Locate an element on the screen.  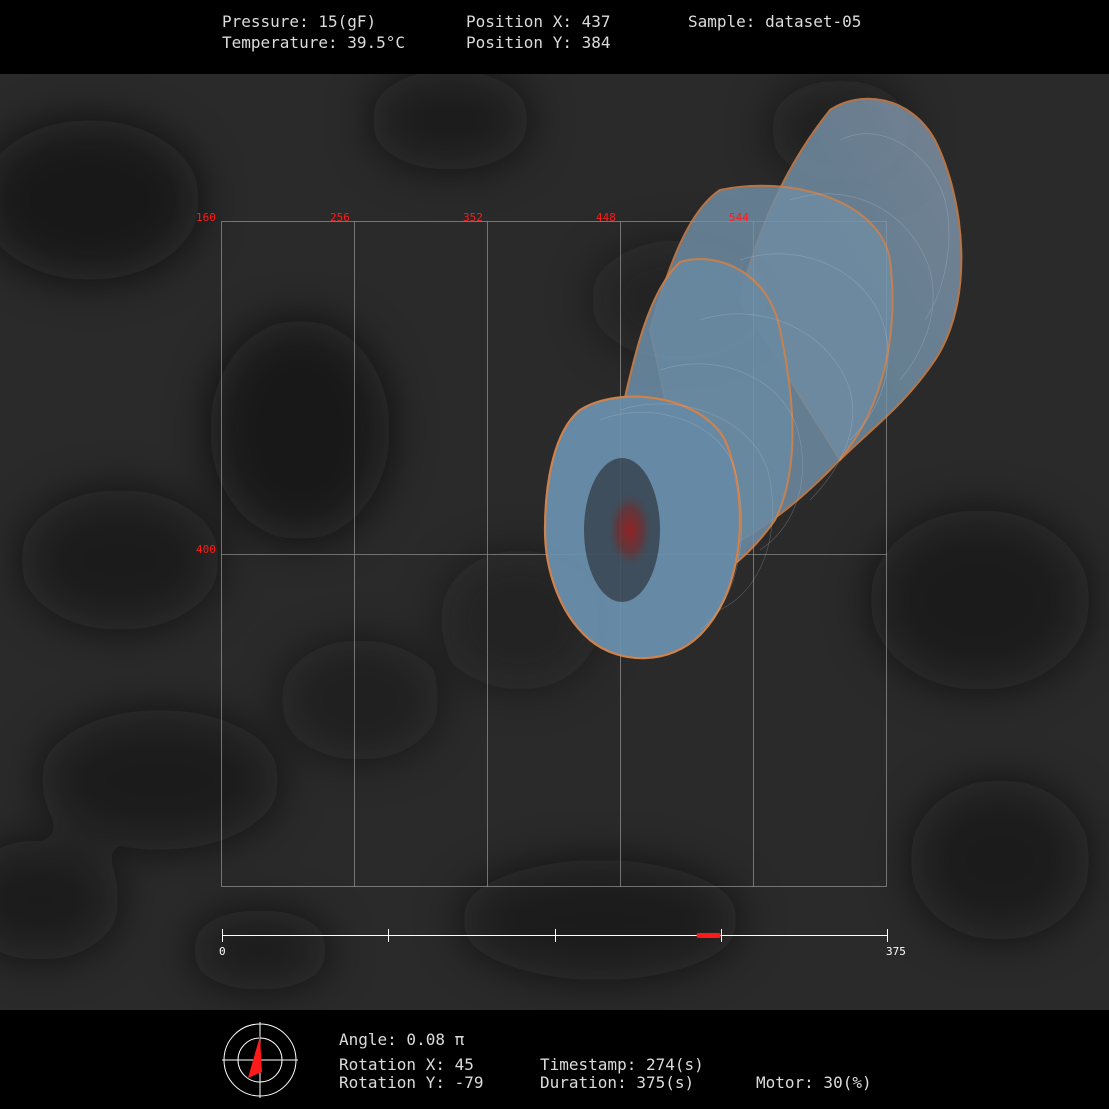
rotation-y-readout: Rotation Y: -79 is located at coordinates (411, 1082).